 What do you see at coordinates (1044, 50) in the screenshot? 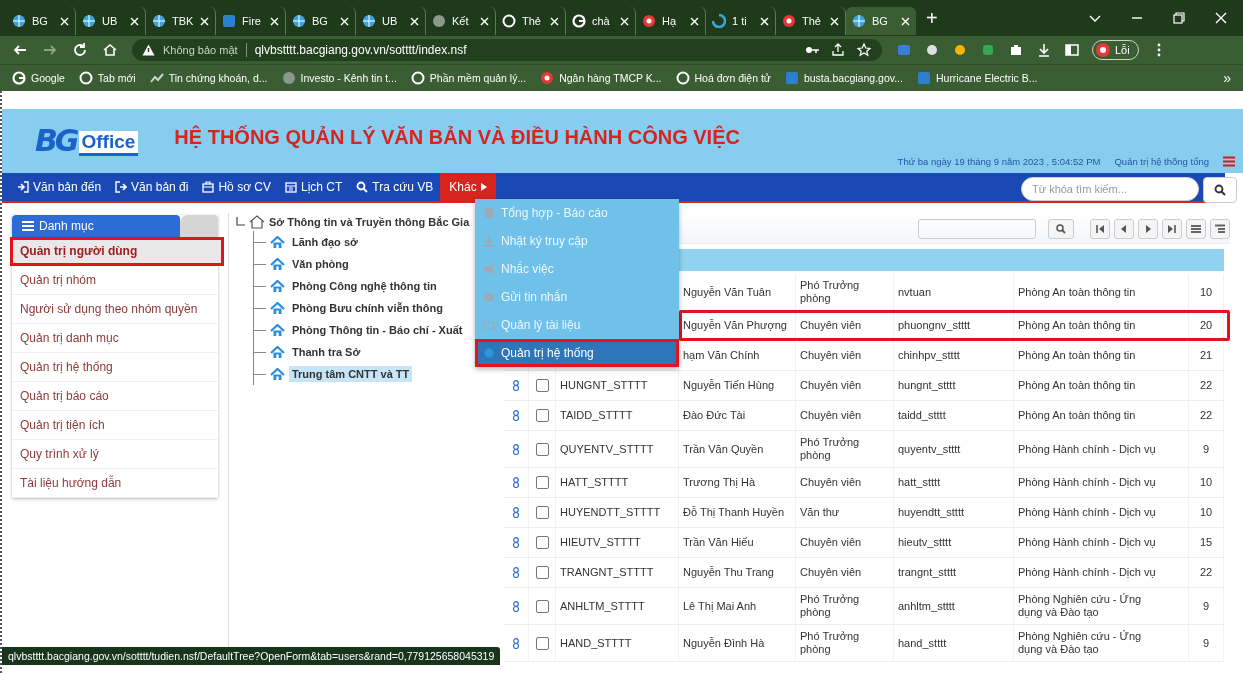
I see `download-icon` at bounding box center [1044, 50].